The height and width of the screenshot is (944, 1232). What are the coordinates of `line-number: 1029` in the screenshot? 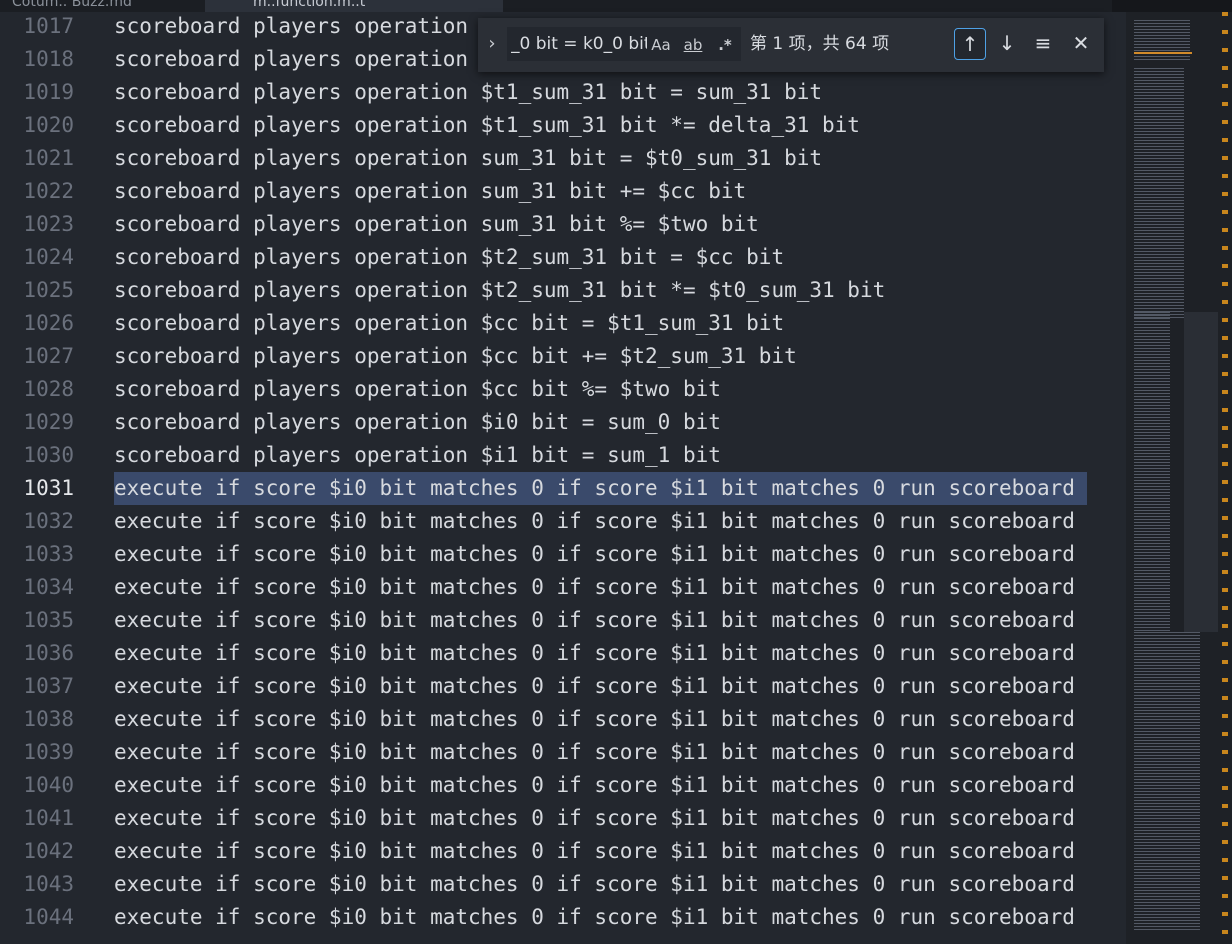 It's located at (48, 422).